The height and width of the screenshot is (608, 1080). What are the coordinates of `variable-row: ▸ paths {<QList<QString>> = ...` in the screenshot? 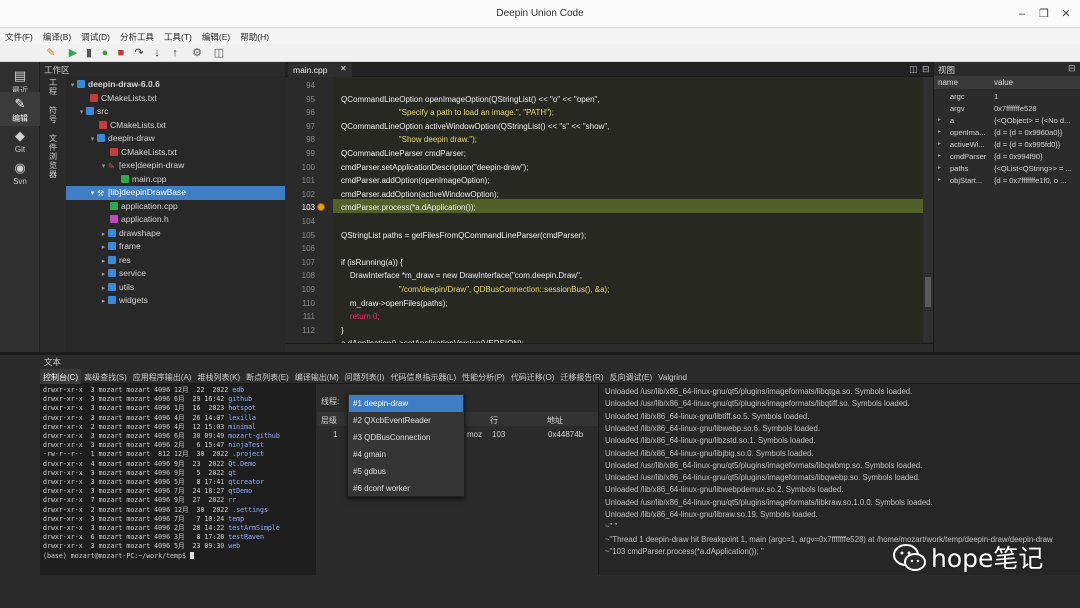 It's located at (1007, 169).